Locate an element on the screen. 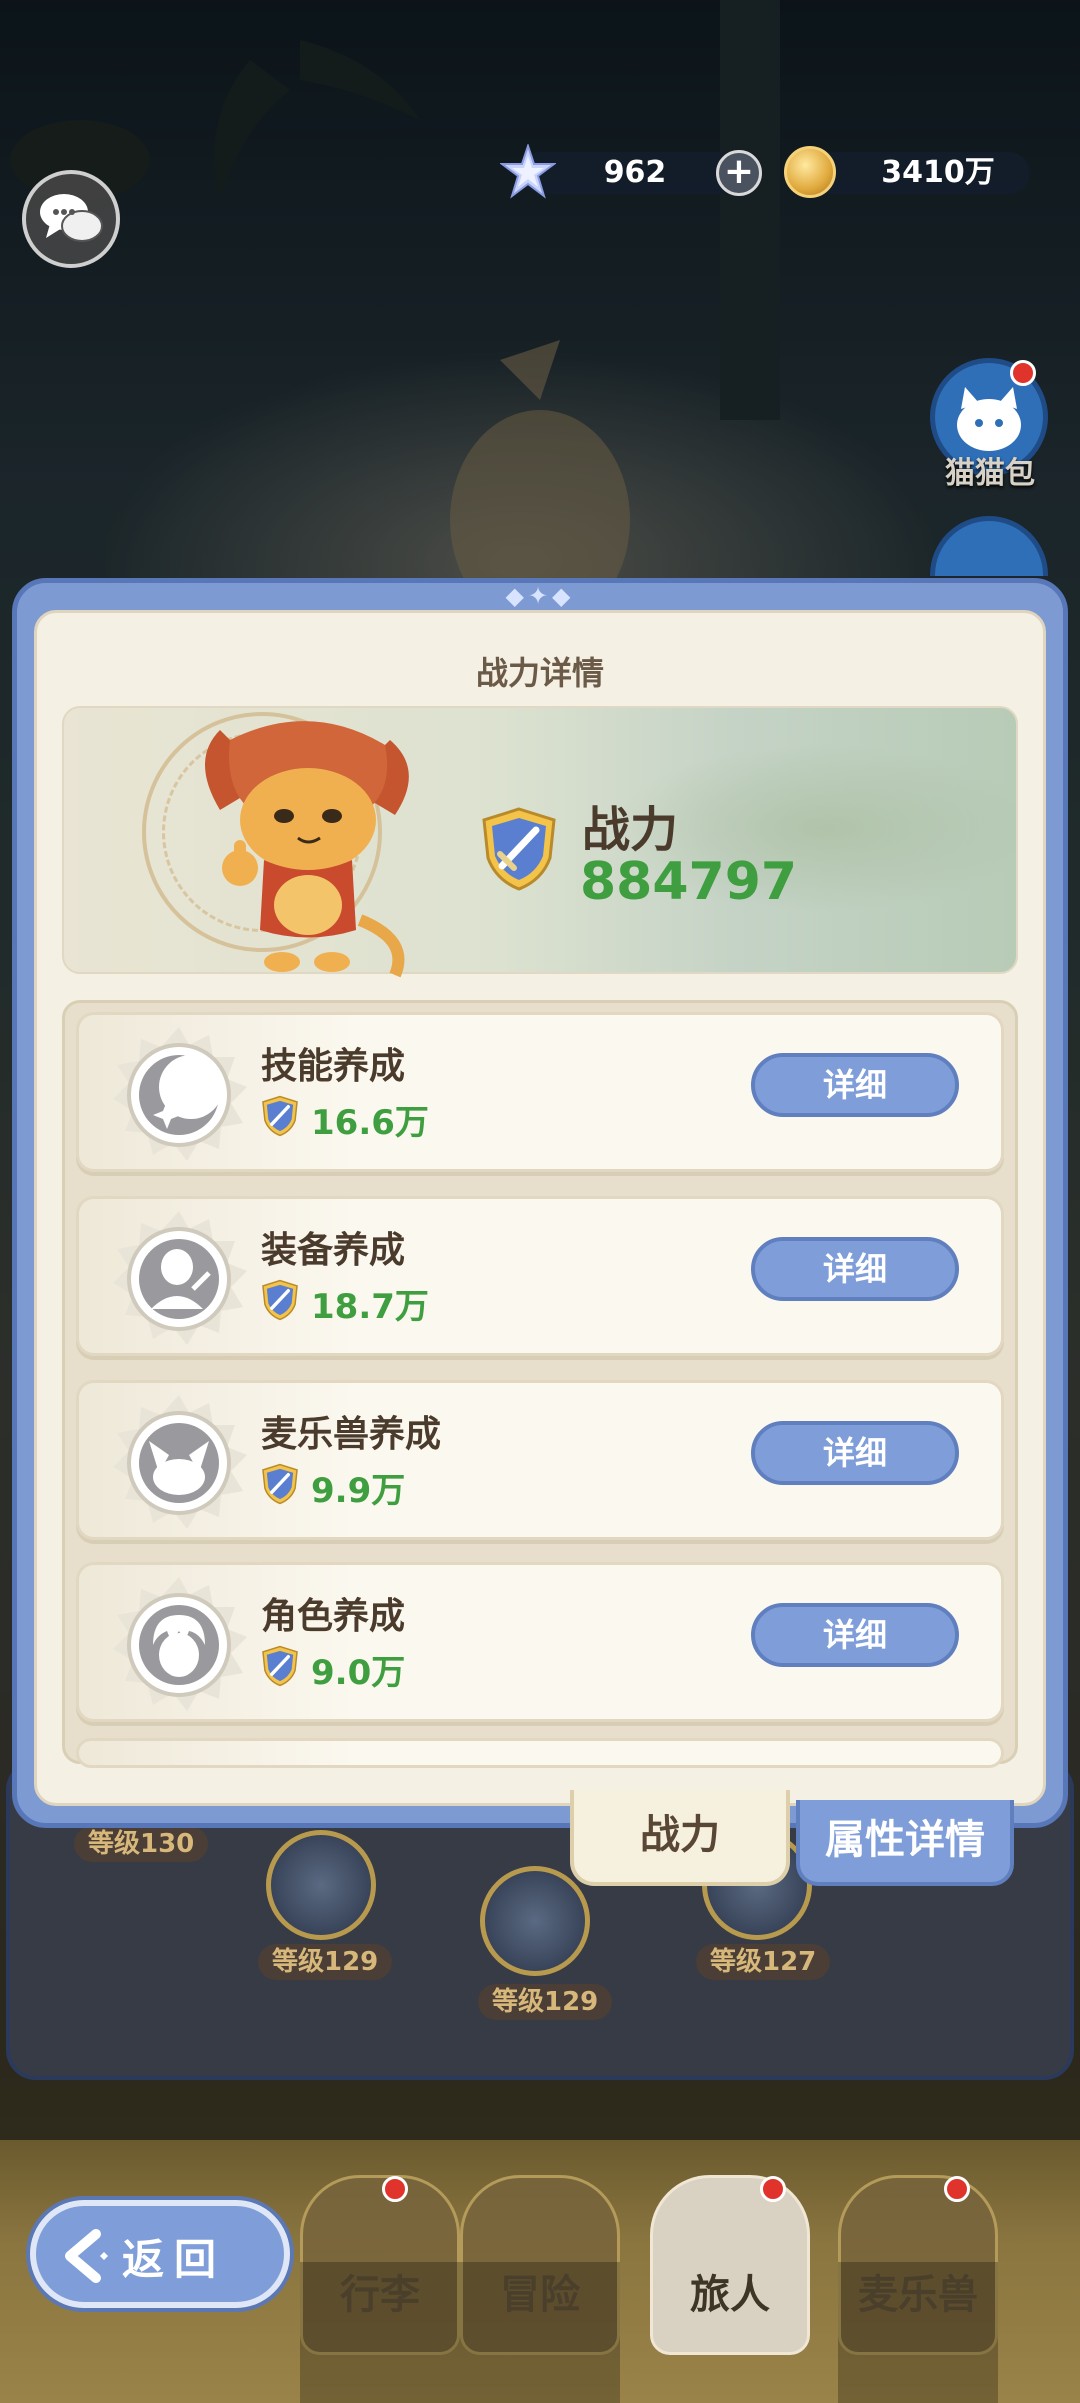  category-power-value: 9.9万 is located at coordinates (358, 1491).